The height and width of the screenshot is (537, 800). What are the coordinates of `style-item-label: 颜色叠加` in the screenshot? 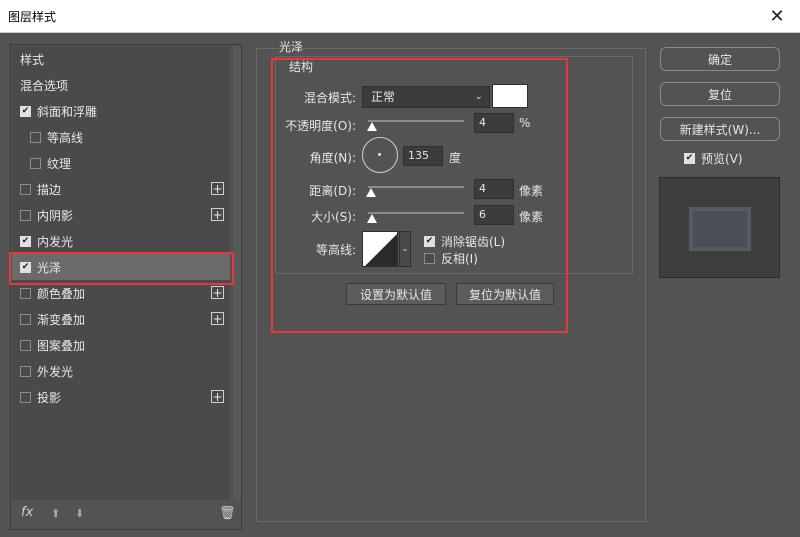 It's located at (61, 293).